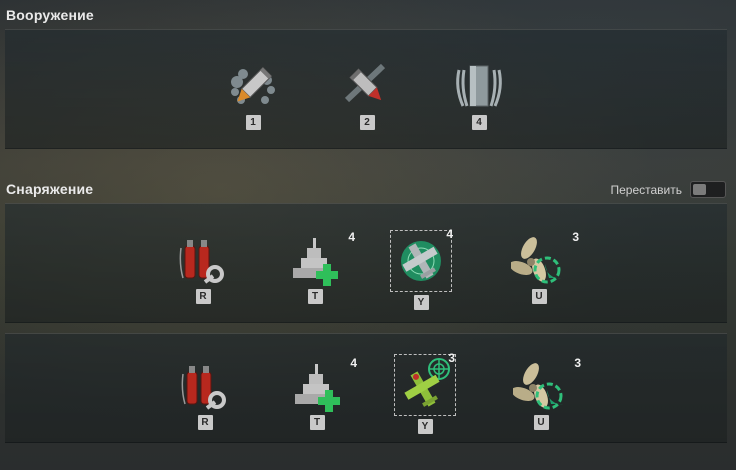 The width and height of the screenshot is (736, 470). What do you see at coordinates (425, 383) in the screenshot?
I see `catapult-fighter-icon: 3` at bounding box center [425, 383].